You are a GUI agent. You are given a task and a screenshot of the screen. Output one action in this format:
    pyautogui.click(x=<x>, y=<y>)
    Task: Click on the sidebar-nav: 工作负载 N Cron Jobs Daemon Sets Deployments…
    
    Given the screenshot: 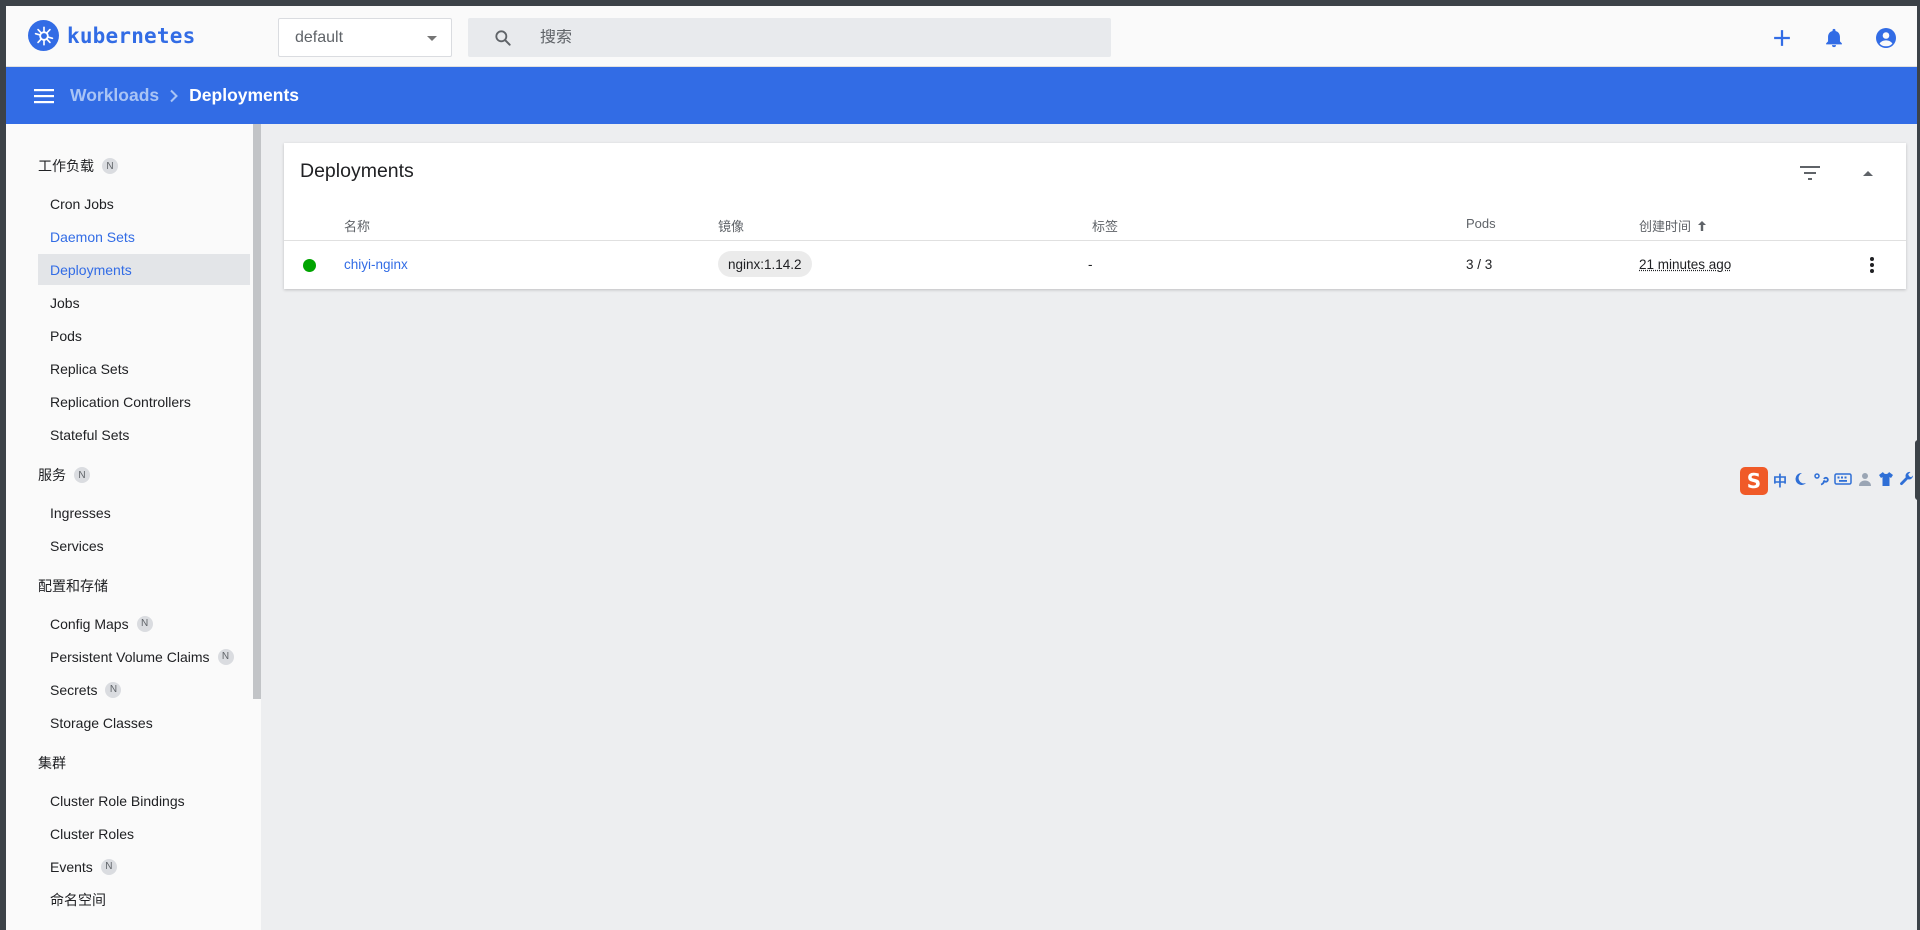 What is the action you would take?
    pyautogui.click(x=133, y=527)
    